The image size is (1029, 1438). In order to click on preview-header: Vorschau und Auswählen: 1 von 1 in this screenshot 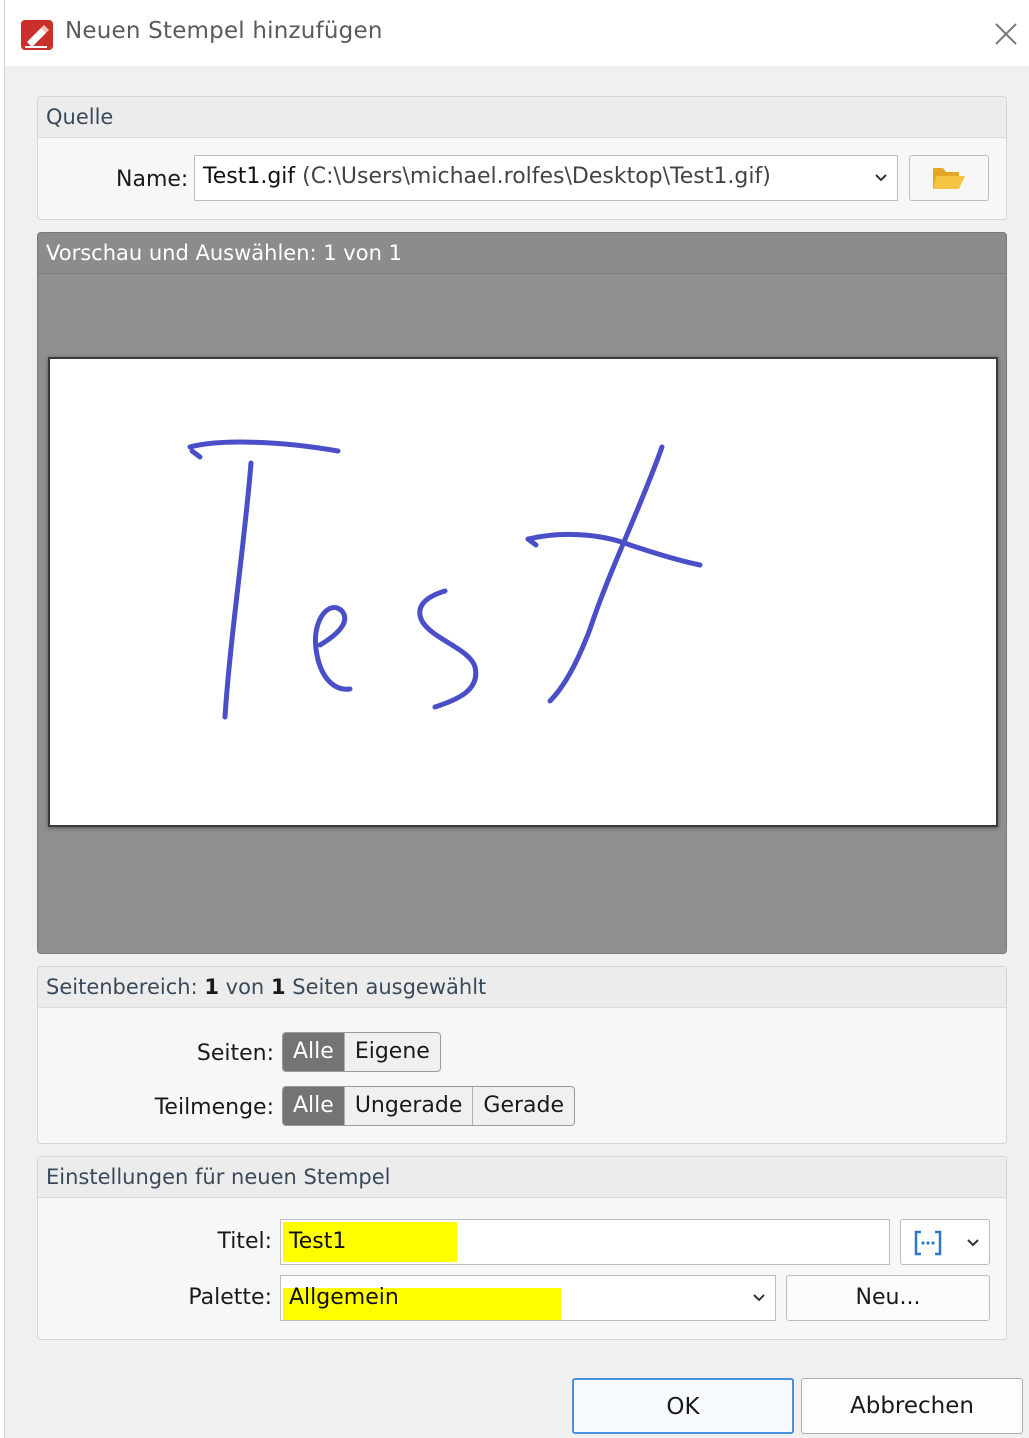, I will do `click(522, 253)`.